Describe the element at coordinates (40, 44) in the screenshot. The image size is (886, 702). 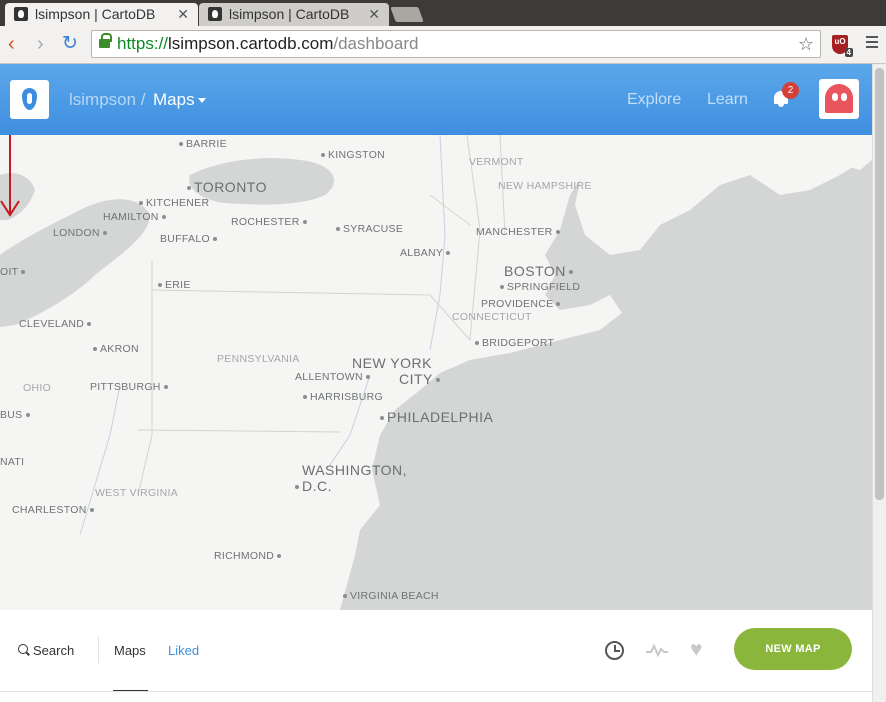
I see `forward-arrow-icon: ›` at that location.